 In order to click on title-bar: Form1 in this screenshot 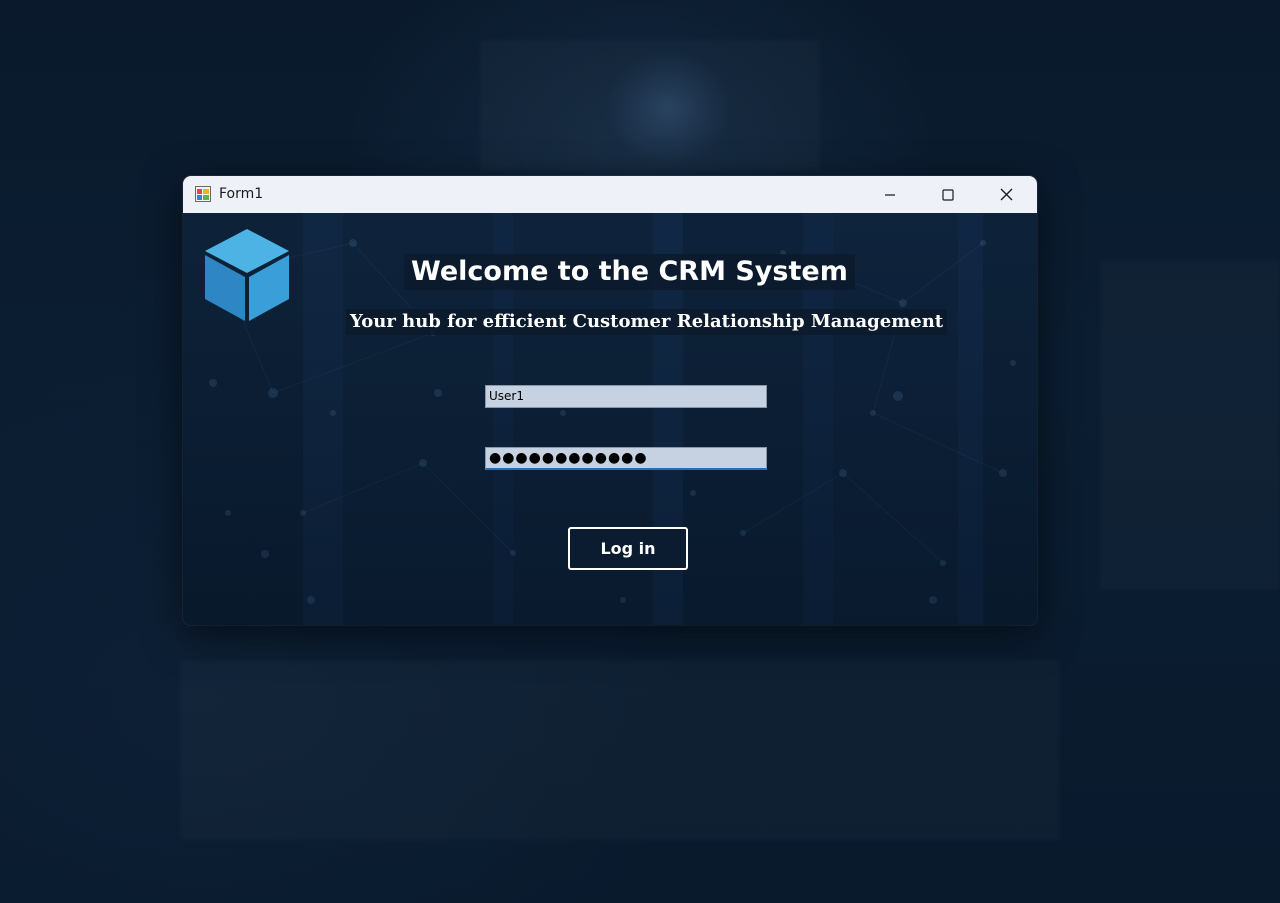, I will do `click(610, 194)`.